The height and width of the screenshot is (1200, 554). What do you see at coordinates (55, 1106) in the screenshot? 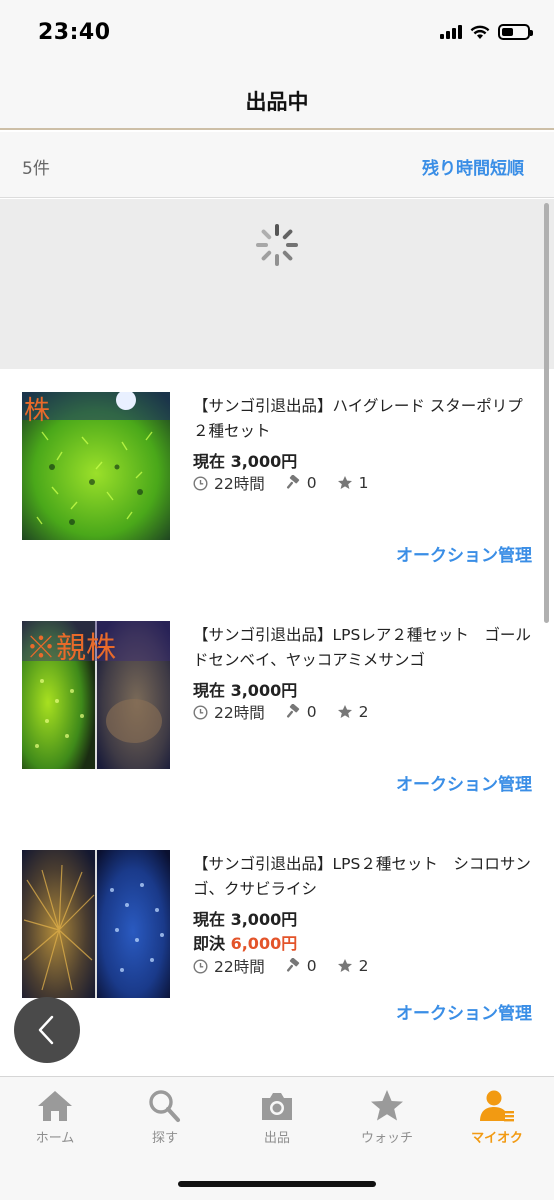
I see `home-icon` at bounding box center [55, 1106].